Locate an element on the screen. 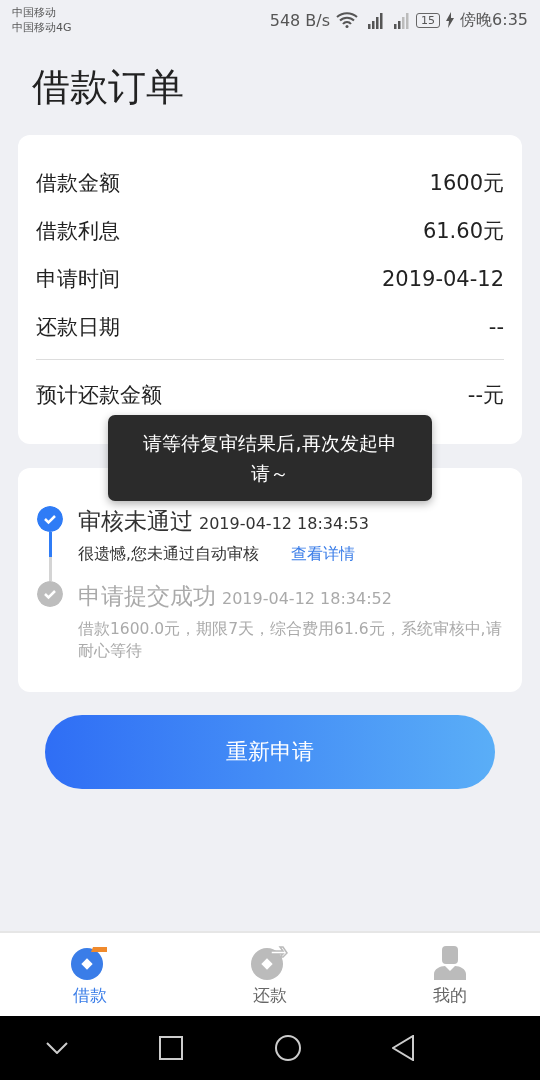 This screenshot has width=540, height=1080. field-label: 还款日期 is located at coordinates (78, 327).